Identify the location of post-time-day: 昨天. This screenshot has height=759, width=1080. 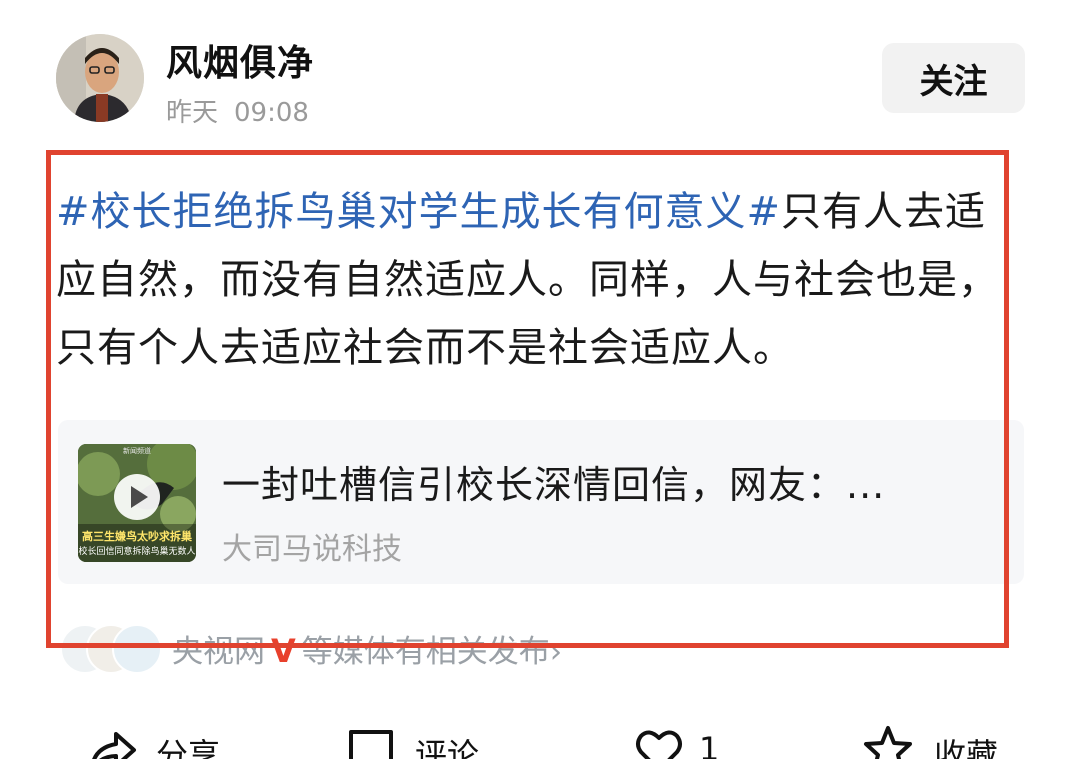
(192, 113).